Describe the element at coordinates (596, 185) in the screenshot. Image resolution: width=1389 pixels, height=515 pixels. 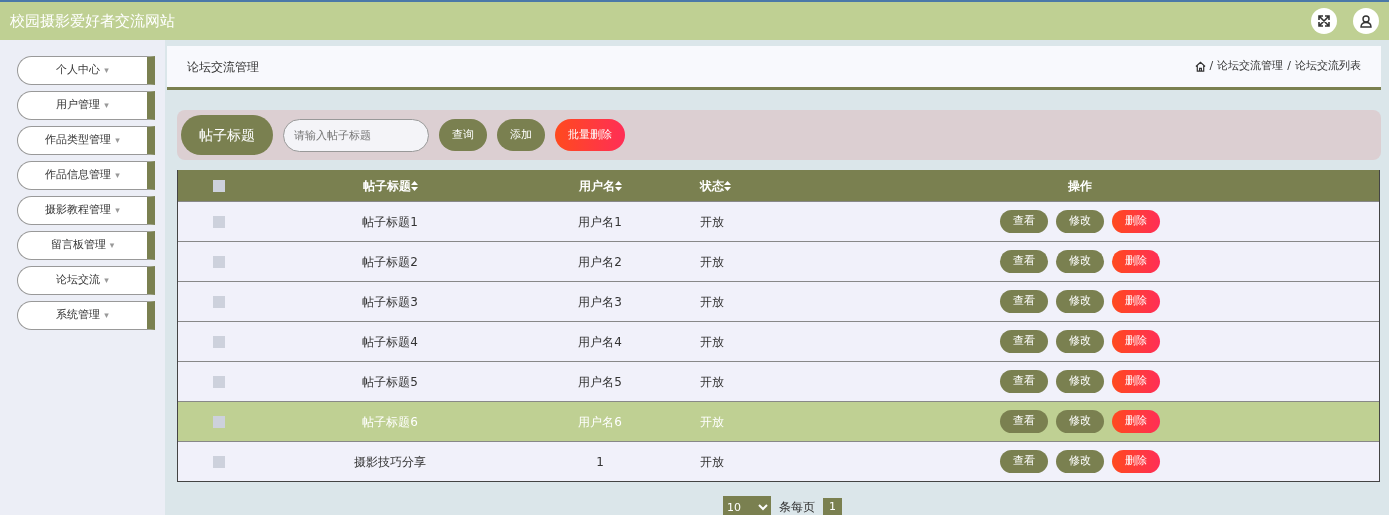
I see `column-header: 用户名` at that location.